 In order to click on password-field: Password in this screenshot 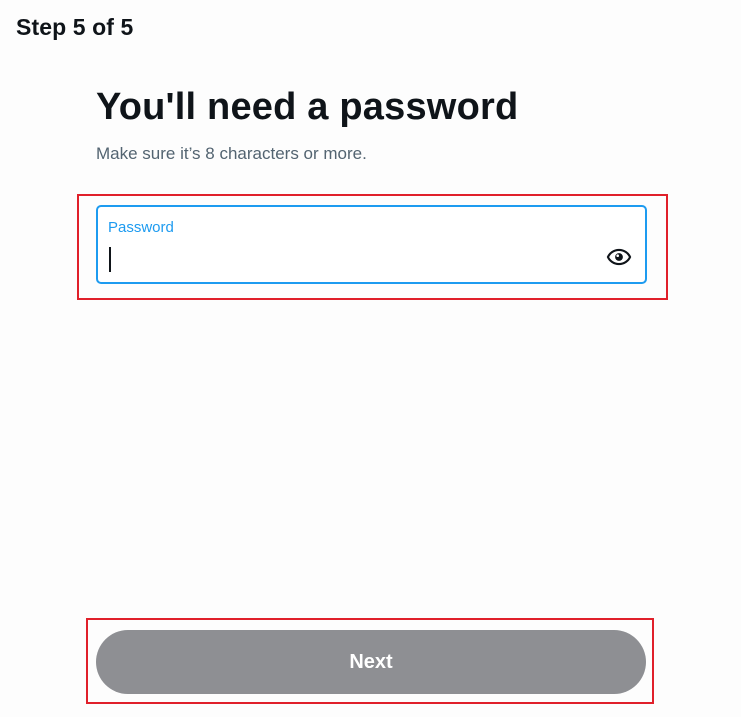, I will do `click(371, 244)`.